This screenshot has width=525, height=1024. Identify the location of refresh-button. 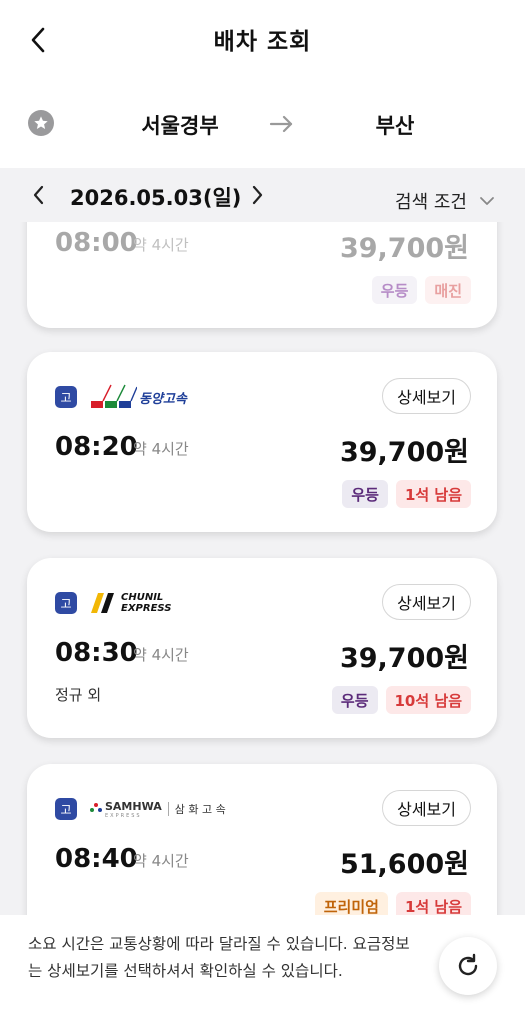
(468, 966).